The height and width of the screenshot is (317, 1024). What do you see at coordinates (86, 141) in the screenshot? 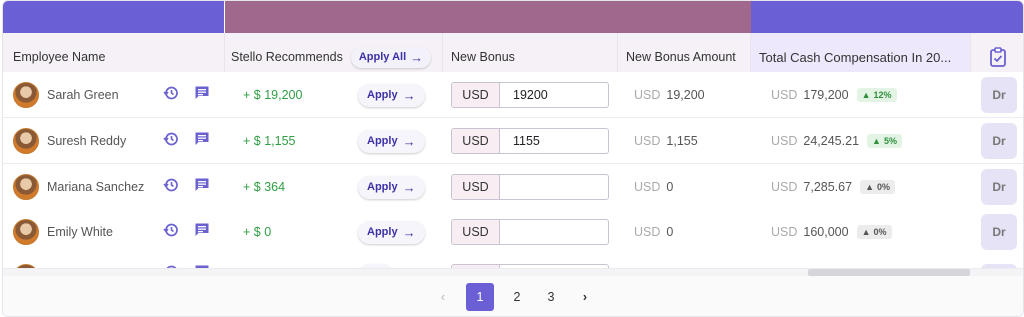
I see `employee-name: Suresh Reddy` at bounding box center [86, 141].